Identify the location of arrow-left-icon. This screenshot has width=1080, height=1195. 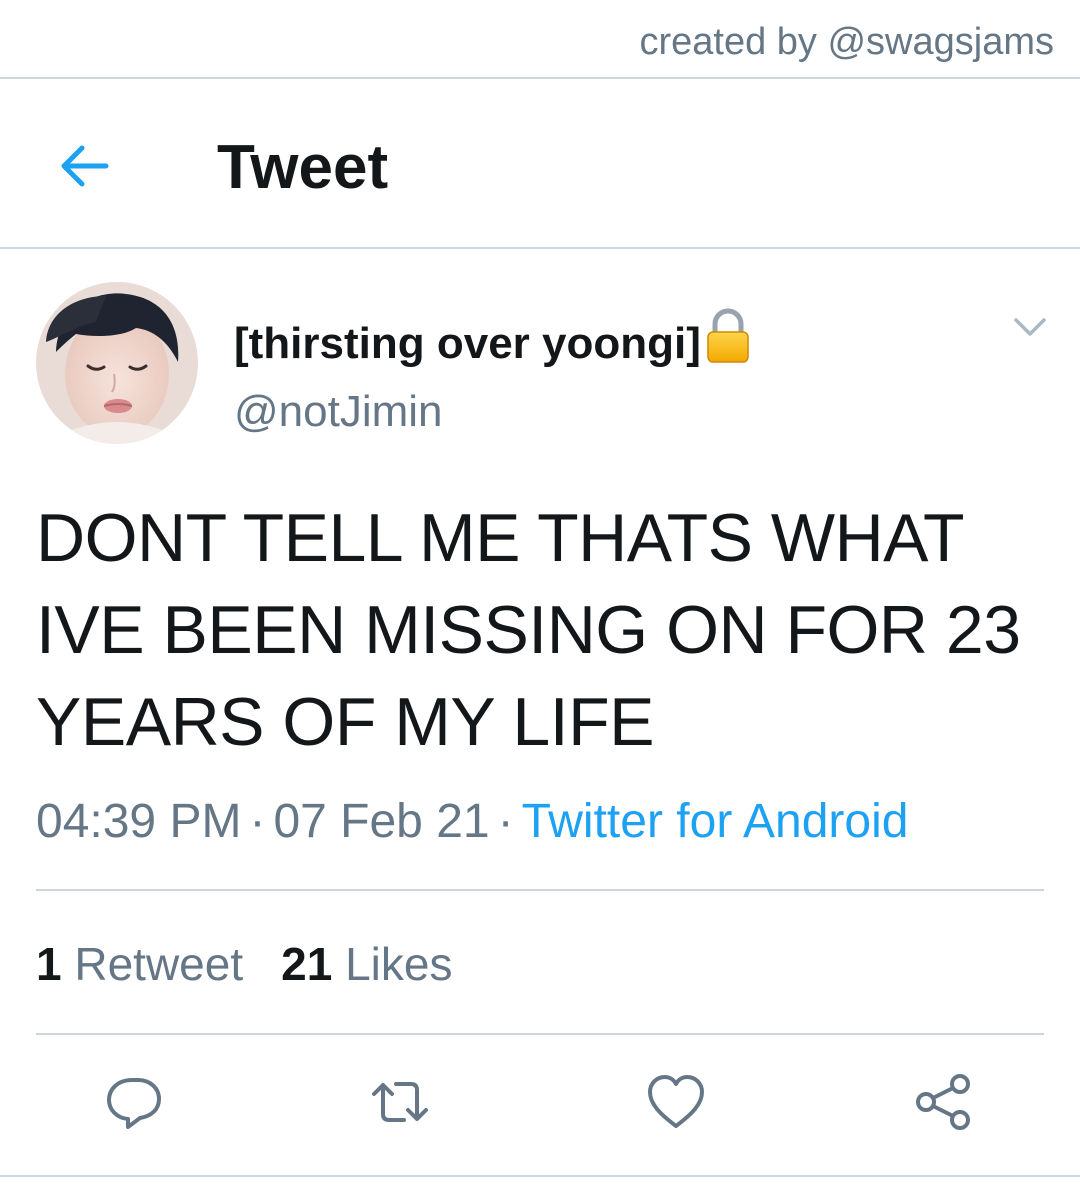
(85, 166).